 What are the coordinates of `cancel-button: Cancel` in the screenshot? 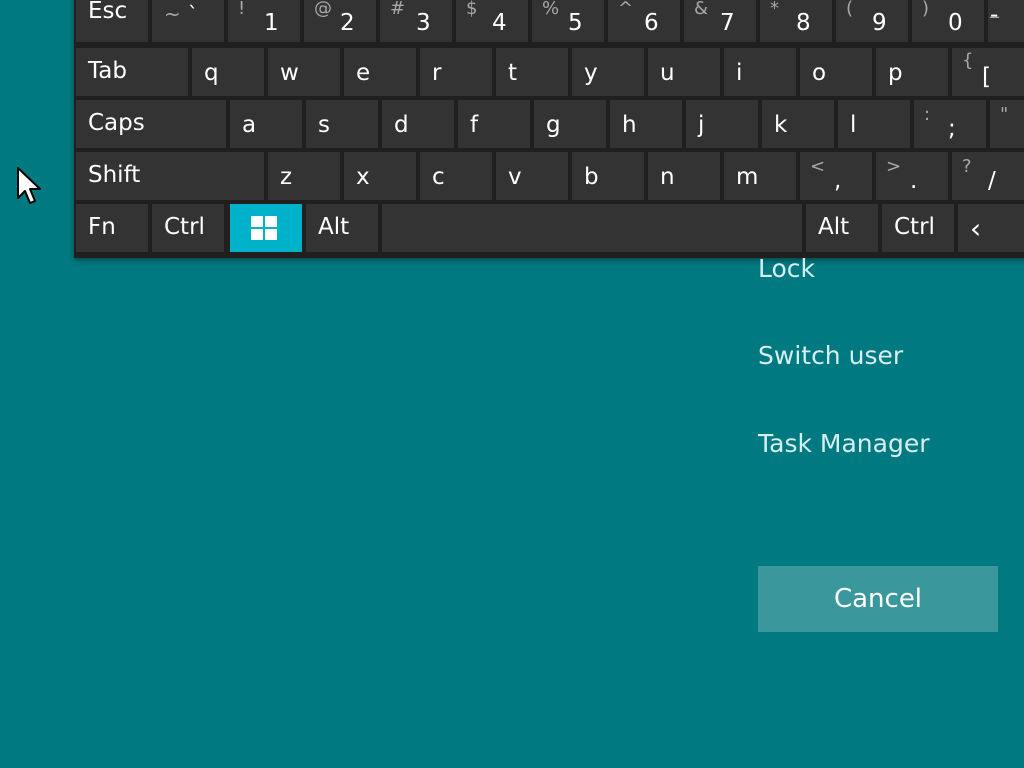 It's located at (878, 599).